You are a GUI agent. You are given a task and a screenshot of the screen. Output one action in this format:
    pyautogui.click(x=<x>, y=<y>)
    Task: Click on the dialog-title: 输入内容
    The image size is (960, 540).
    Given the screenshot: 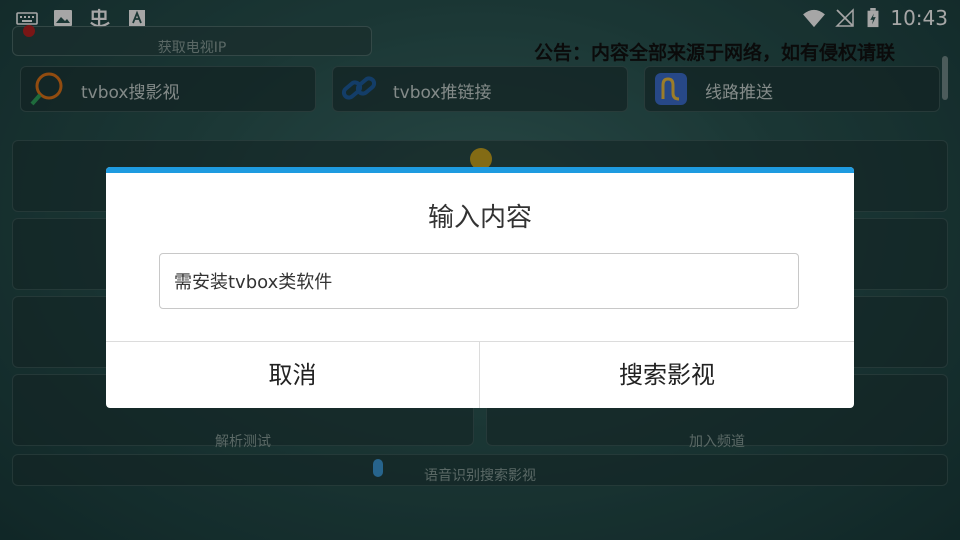 What is the action you would take?
    pyautogui.click(x=479, y=218)
    